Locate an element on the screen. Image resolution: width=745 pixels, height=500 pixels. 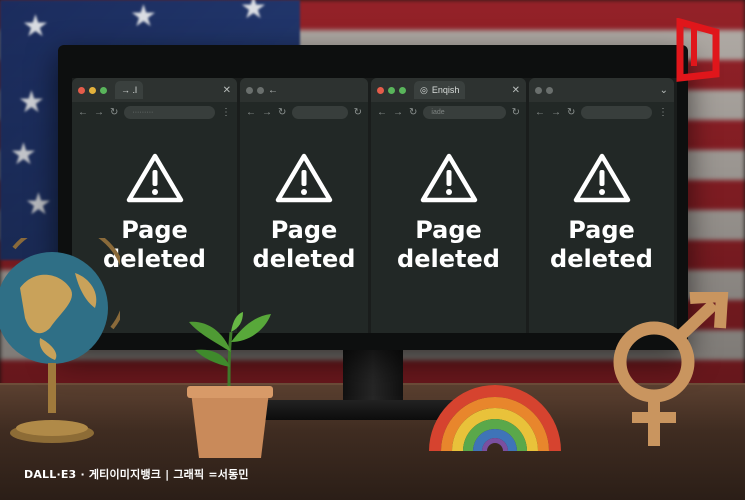
browser-tab: → .l is located at coordinates (129, 90).